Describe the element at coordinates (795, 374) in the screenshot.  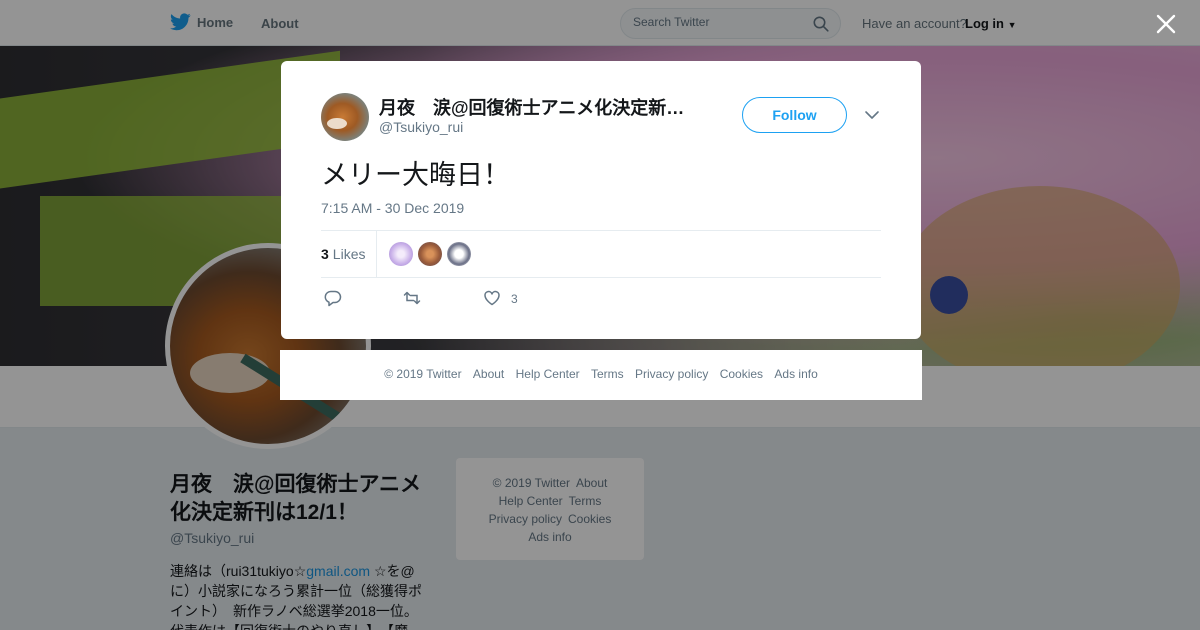
I see `modal-footer-ads-link: Ads info` at that location.